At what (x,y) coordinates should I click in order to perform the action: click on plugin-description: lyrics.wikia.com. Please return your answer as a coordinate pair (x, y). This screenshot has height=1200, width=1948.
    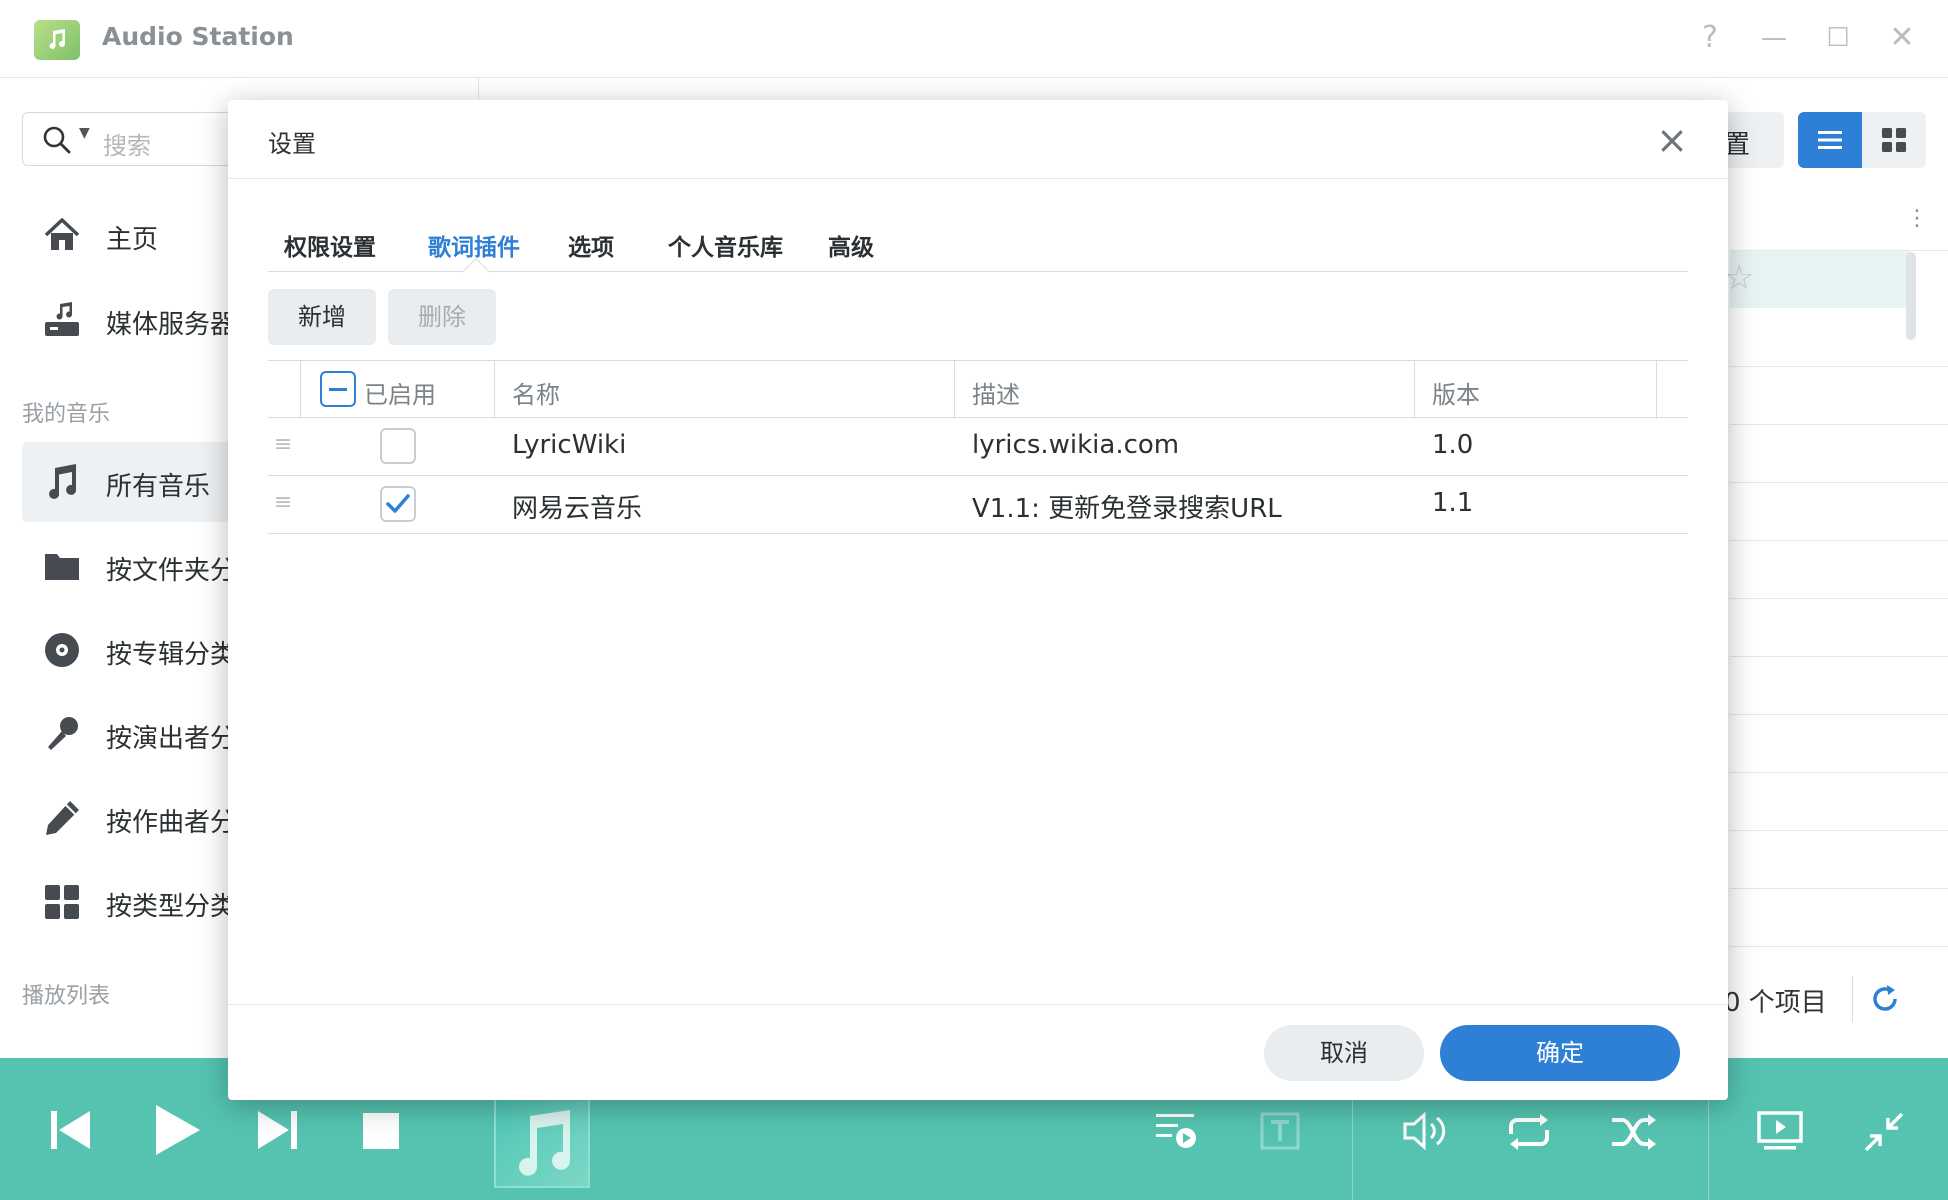
    Looking at the image, I should click on (1076, 445).